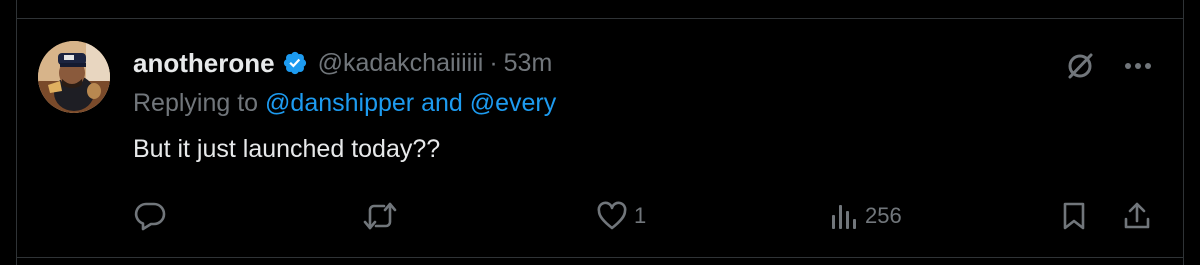  Describe the element at coordinates (204, 63) in the screenshot. I see `display-name: anotherone` at that location.